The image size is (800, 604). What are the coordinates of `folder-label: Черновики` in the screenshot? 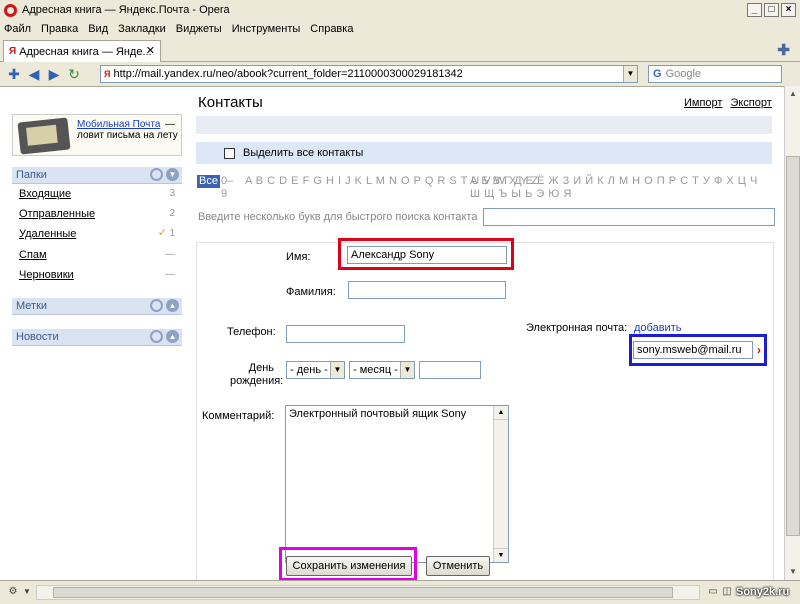 It's located at (46, 275).